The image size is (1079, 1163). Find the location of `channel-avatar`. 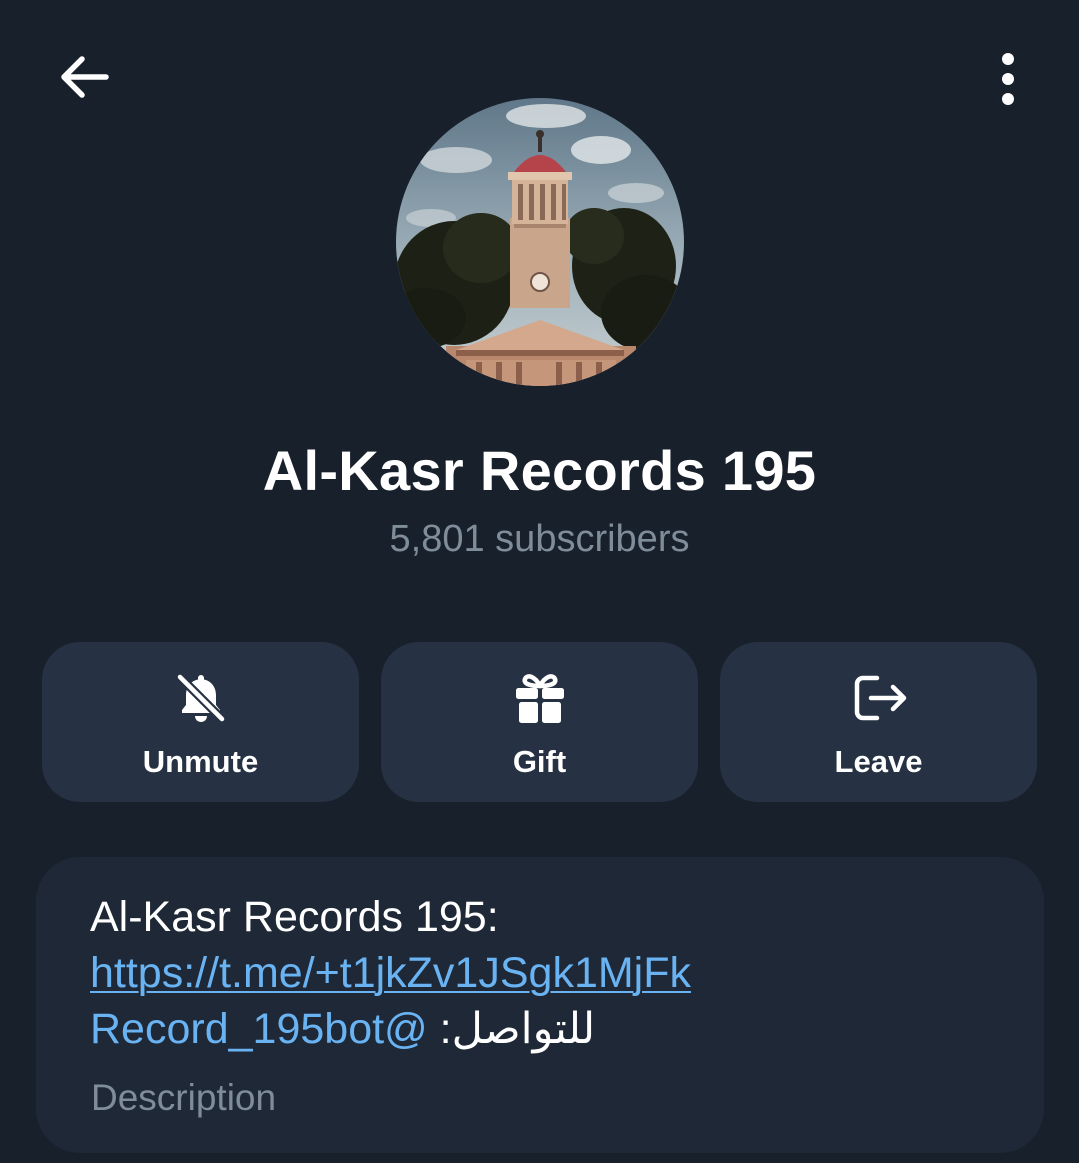

channel-avatar is located at coordinates (540, 242).